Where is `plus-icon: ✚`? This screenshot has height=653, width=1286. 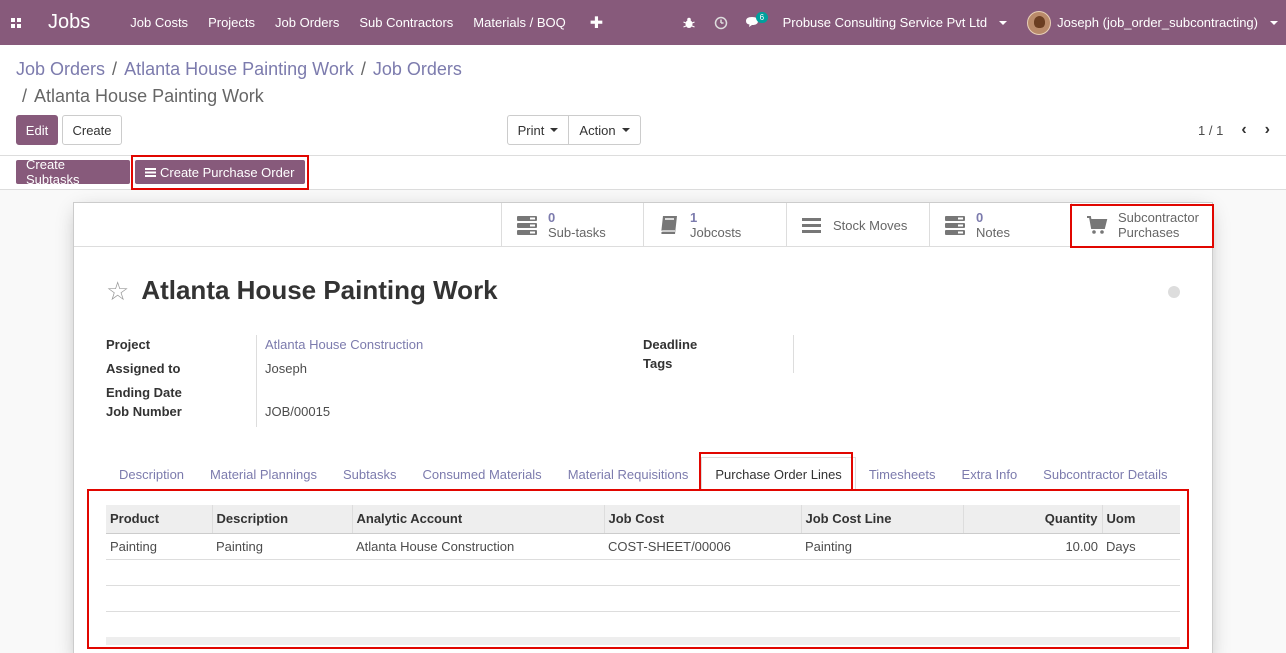
plus-icon: ✚ is located at coordinates (596, 22).